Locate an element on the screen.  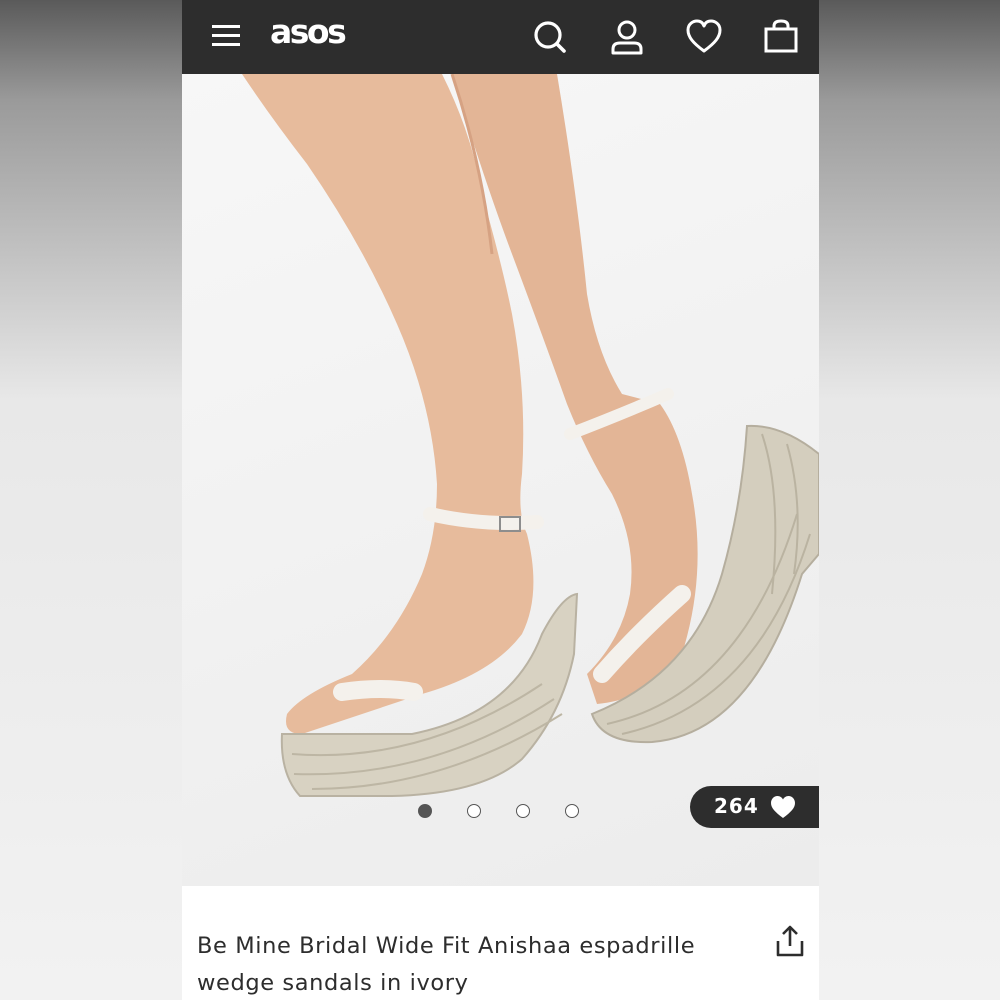
account-icon is located at coordinates (628, 37).